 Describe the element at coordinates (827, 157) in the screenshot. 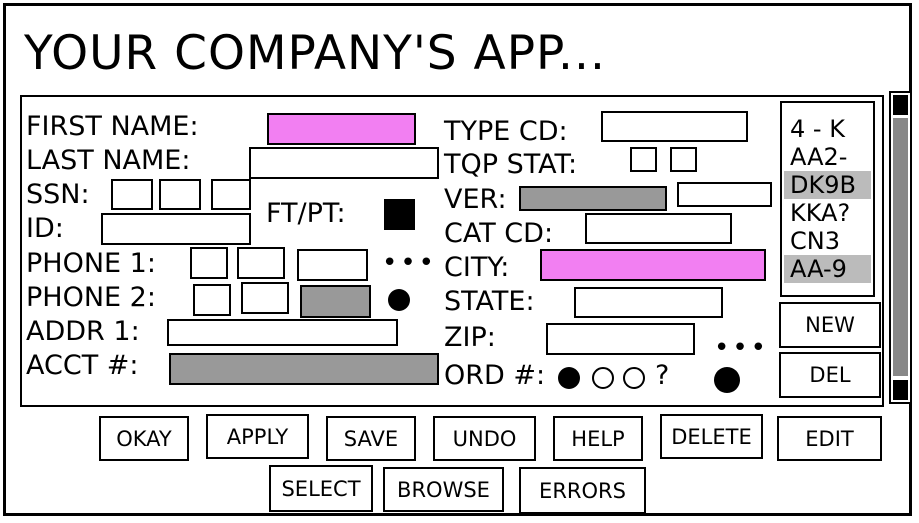

I see `list-item: AA2-` at that location.